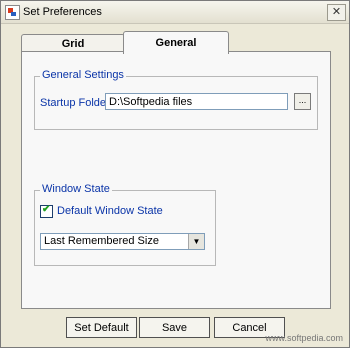 This screenshot has width=350, height=348. I want to click on window-state-selected-value: Last Remembered Size, so click(101, 241).